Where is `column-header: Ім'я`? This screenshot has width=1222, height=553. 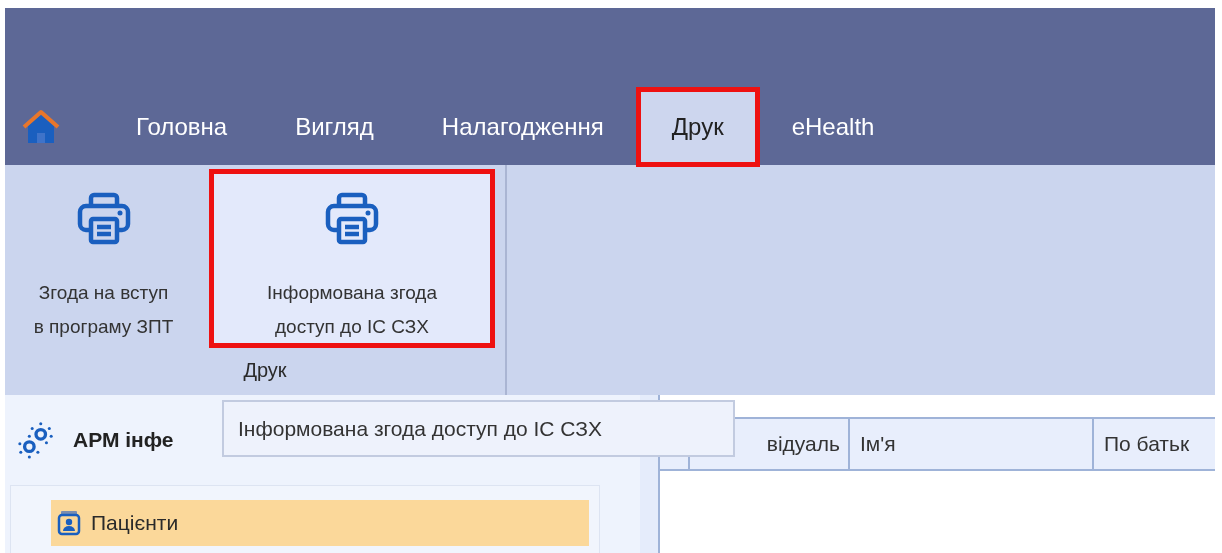 column-header: Ім'я is located at coordinates (972, 444).